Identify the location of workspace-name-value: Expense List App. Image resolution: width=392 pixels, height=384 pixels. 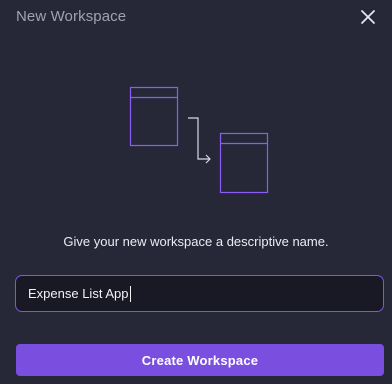
(78, 294).